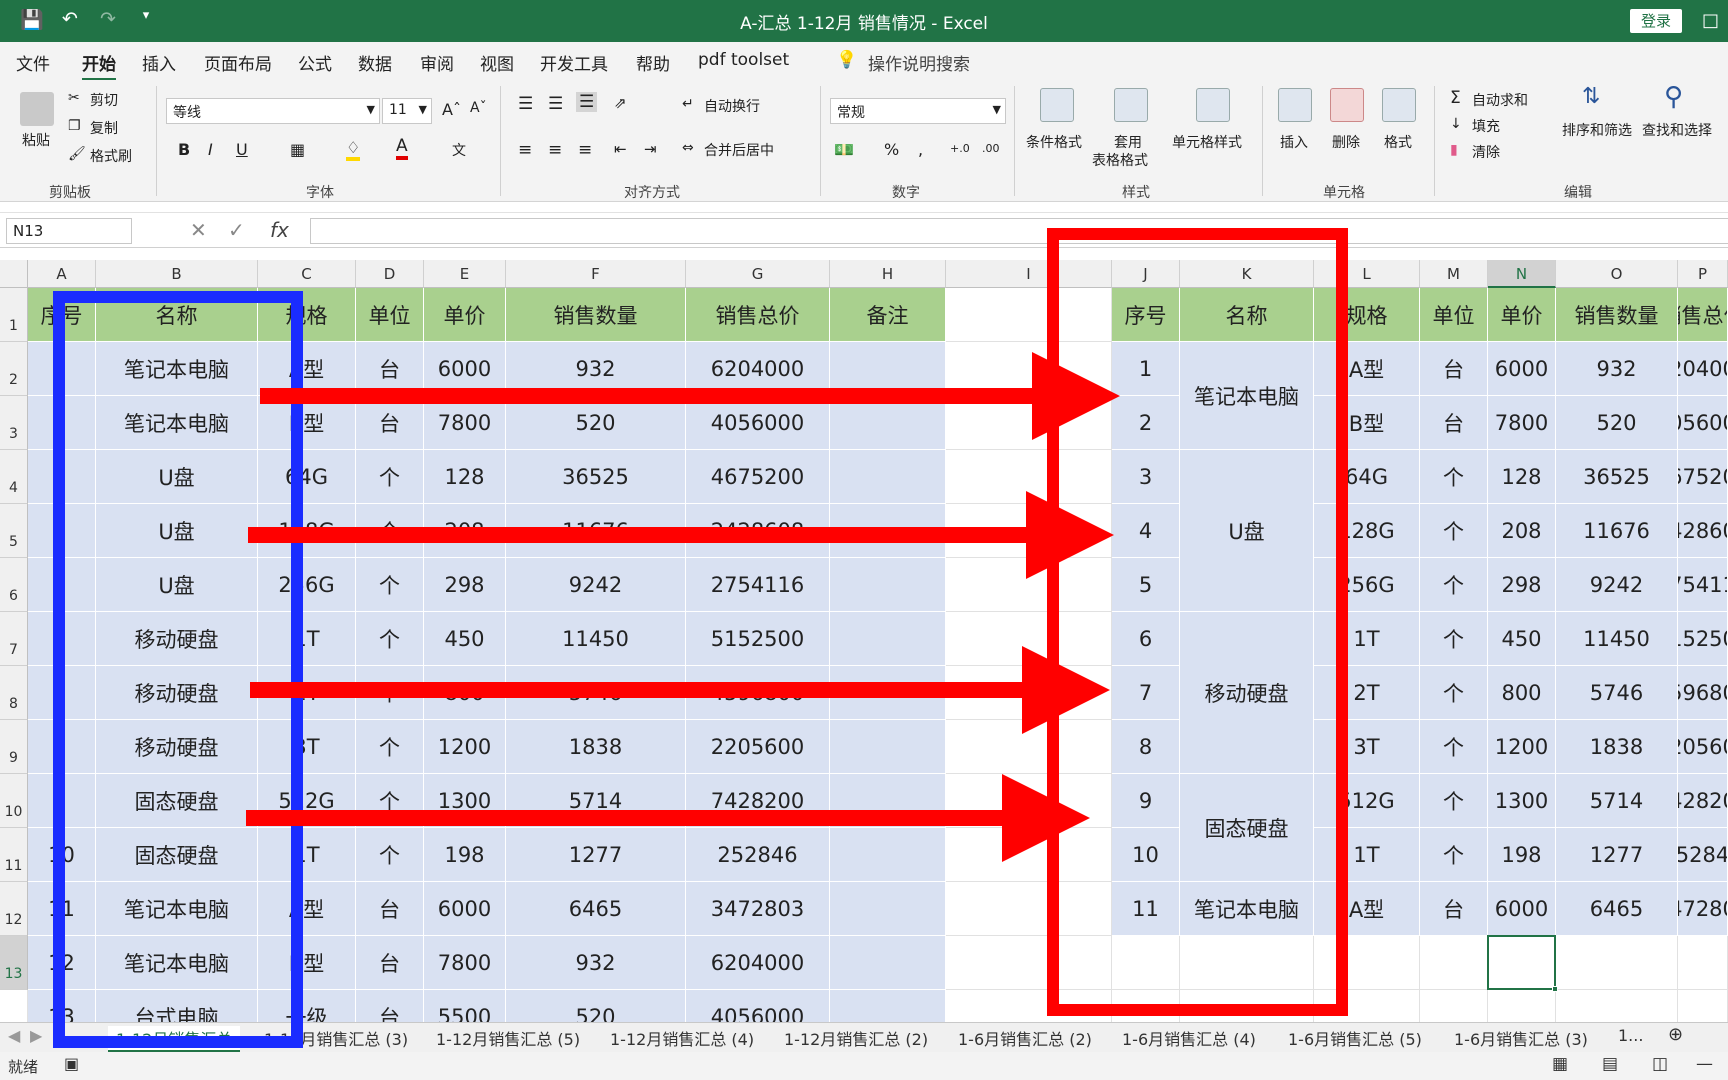  Describe the element at coordinates (177, 477) in the screenshot. I see `left-table-cell: U盘` at that location.